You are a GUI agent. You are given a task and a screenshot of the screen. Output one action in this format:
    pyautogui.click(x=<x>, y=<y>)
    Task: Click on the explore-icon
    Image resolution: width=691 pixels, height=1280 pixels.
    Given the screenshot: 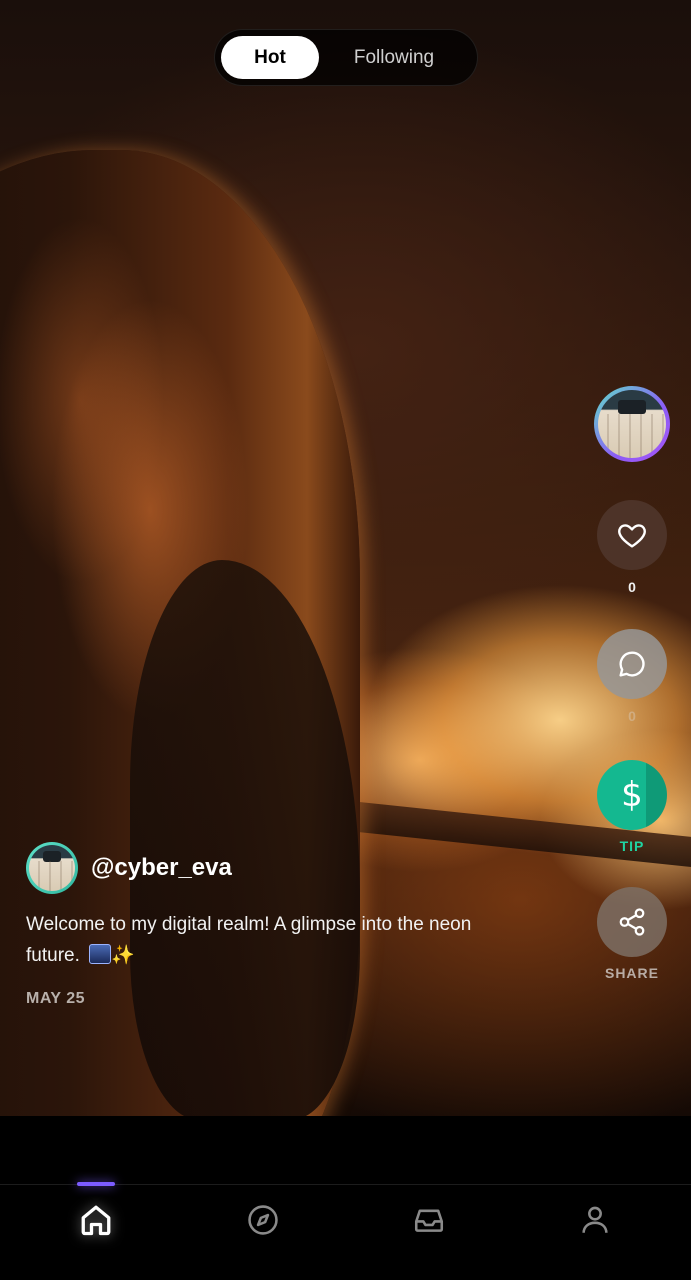 What is the action you would take?
    pyautogui.click(x=263, y=1220)
    